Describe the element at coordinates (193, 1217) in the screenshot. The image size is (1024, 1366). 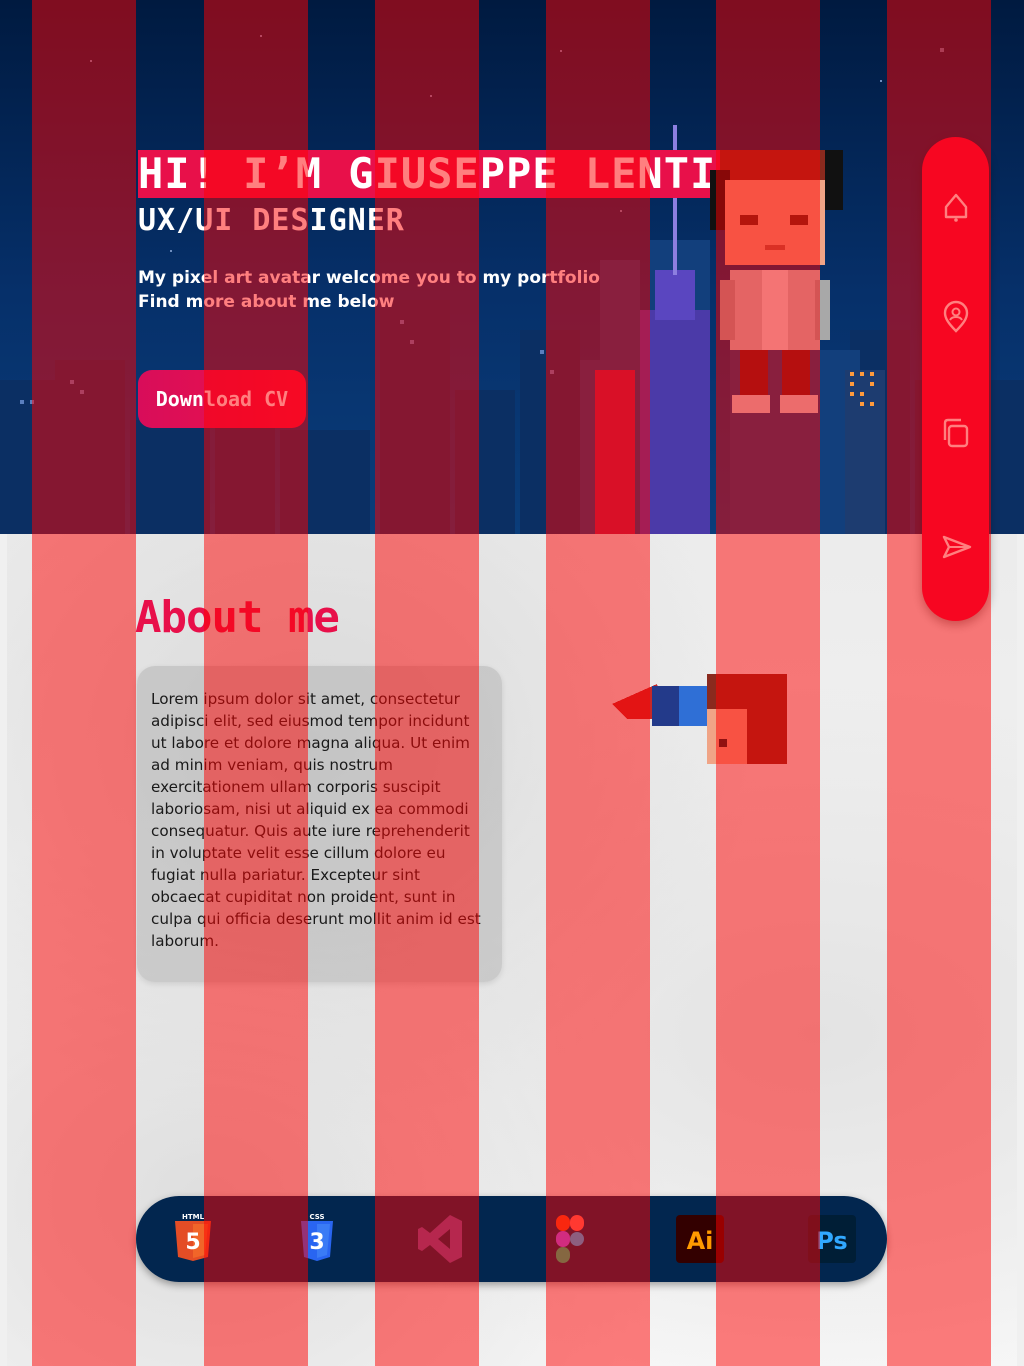
I see `svg-text: HTML` at that location.